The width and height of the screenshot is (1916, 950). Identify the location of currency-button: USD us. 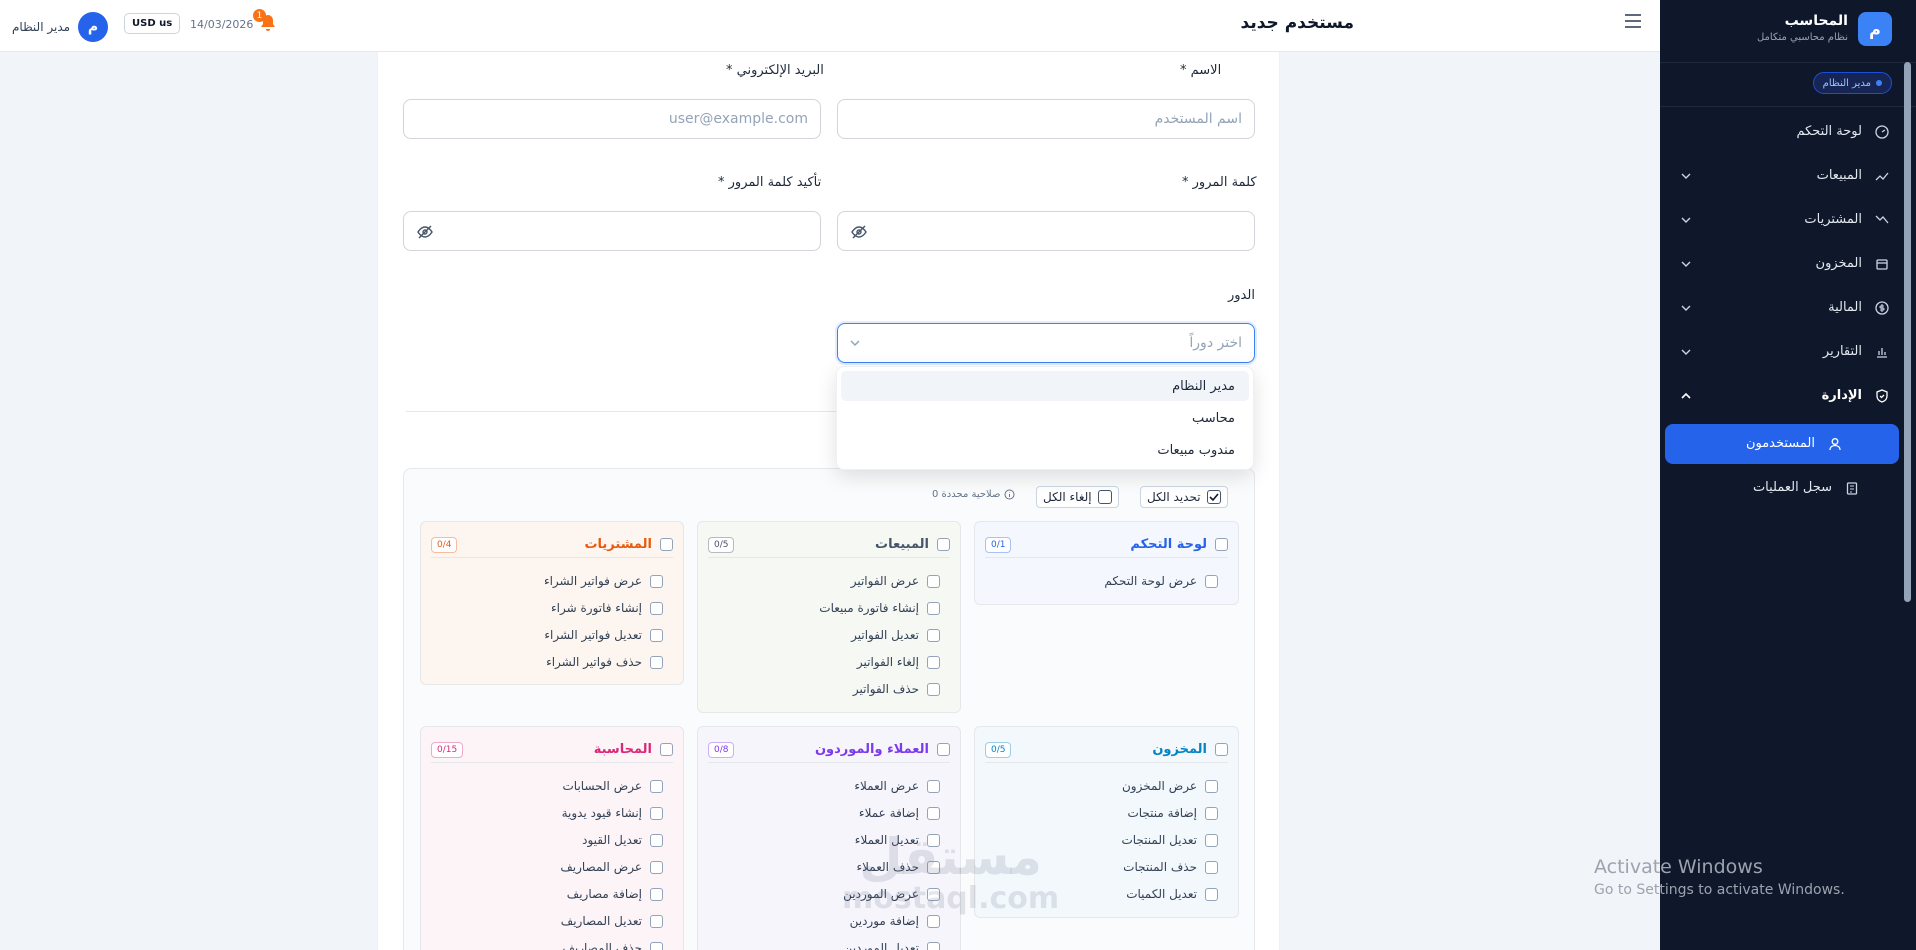
(152, 23).